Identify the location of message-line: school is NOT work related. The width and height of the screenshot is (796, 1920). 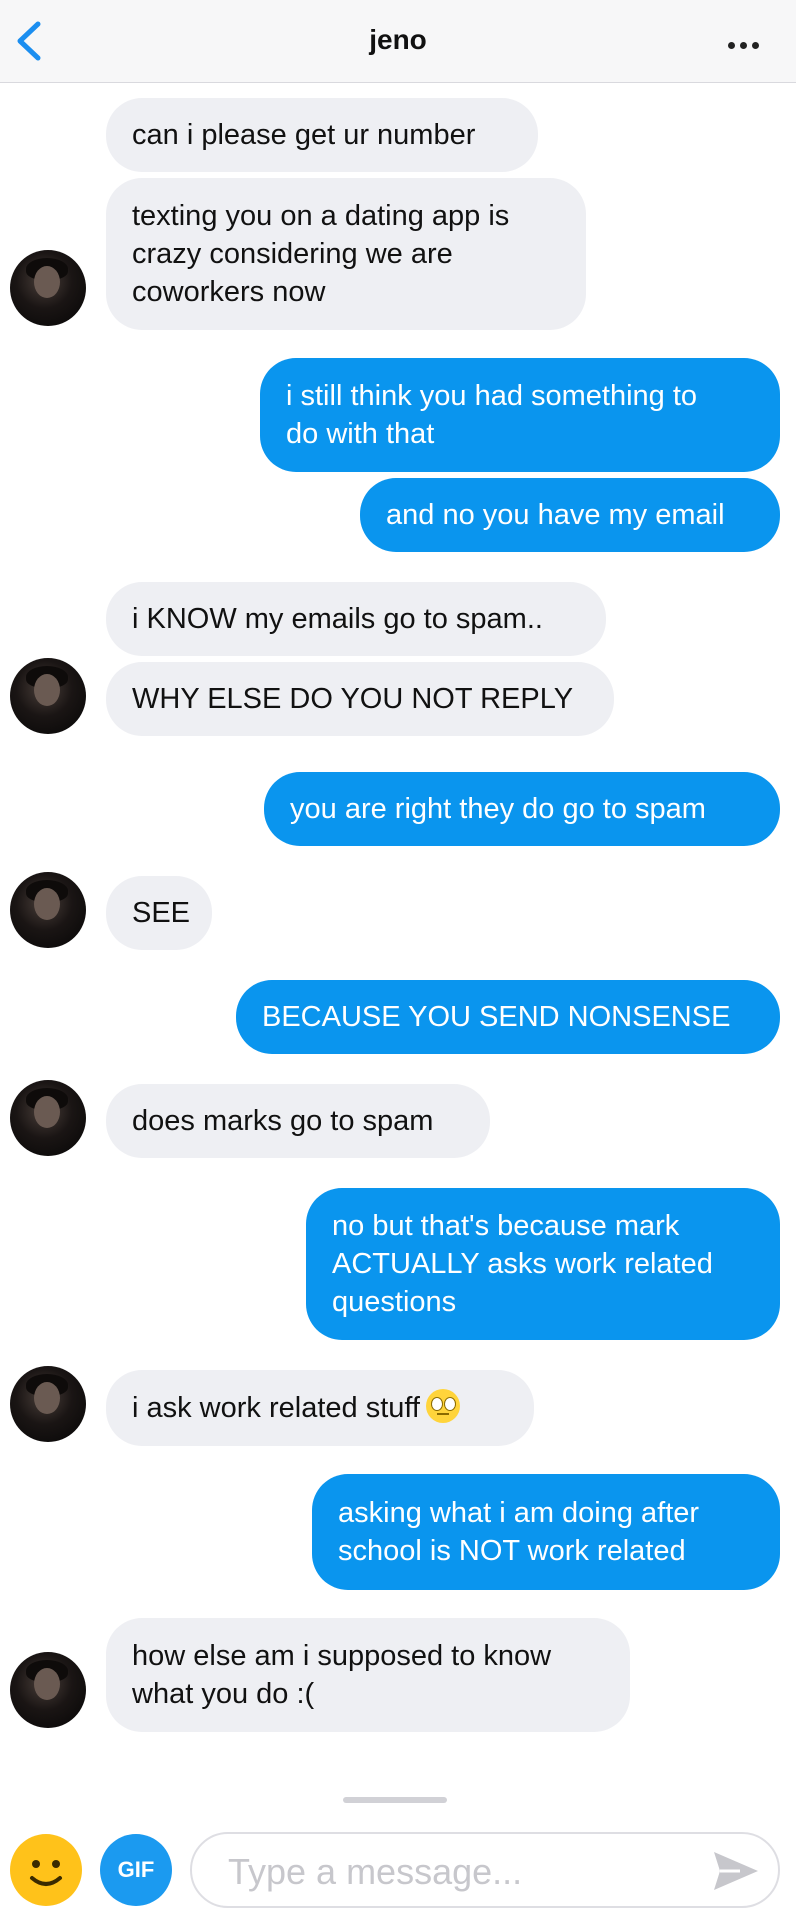
(512, 1551).